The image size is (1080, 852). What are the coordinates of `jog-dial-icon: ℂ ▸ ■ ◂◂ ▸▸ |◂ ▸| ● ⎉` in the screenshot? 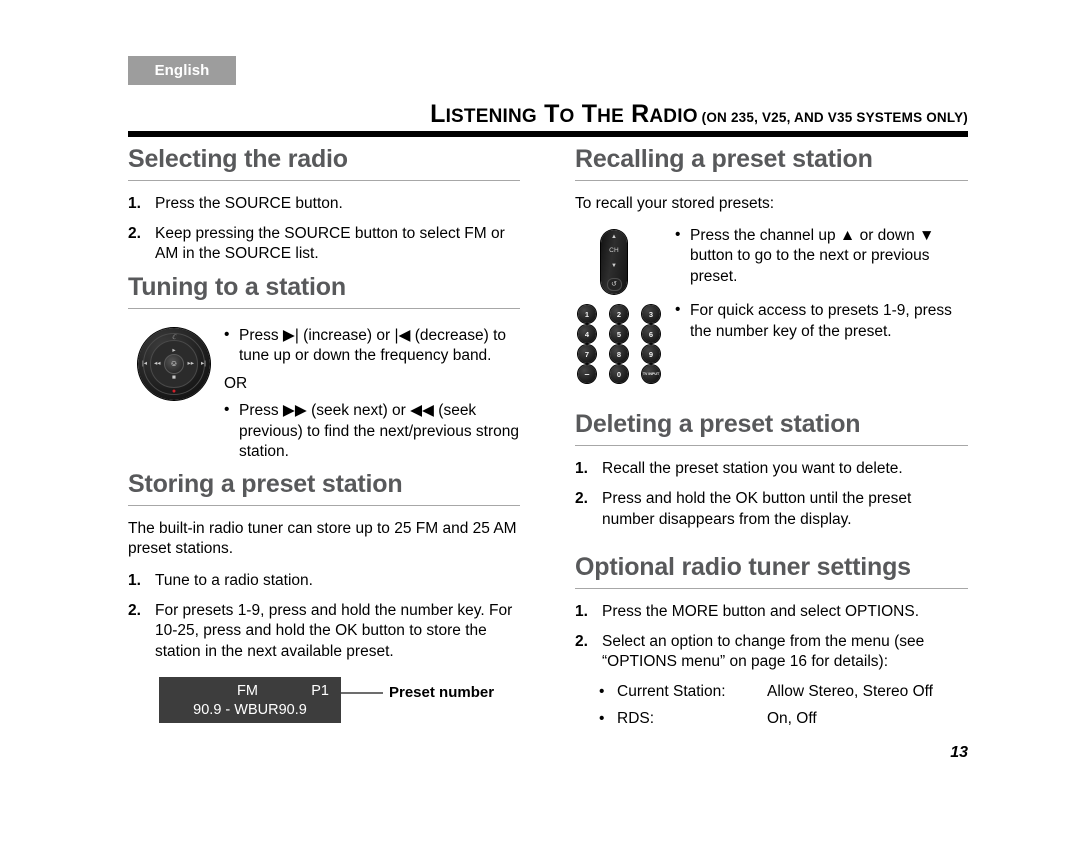 It's located at (174, 363).